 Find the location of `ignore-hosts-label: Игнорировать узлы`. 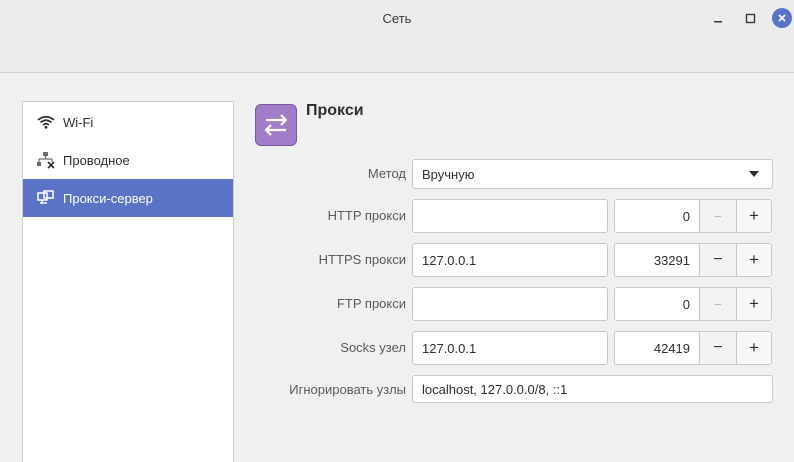

ignore-hosts-label: Игнорировать узлы is located at coordinates (347, 389).